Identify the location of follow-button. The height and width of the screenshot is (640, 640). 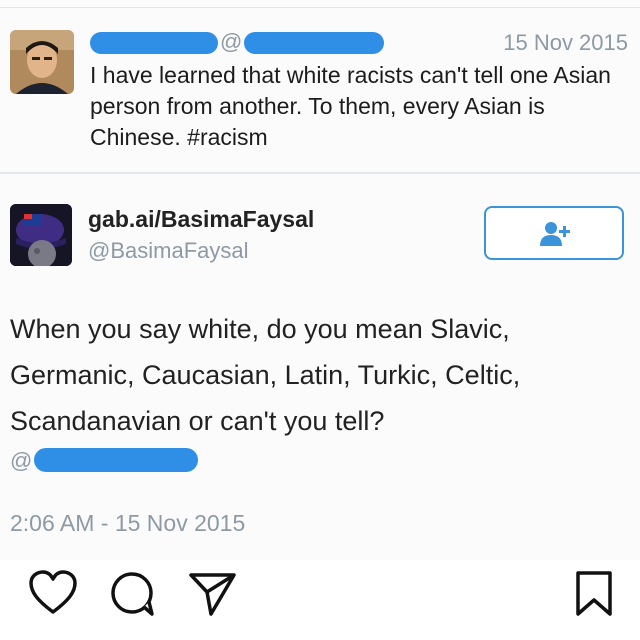
(554, 233).